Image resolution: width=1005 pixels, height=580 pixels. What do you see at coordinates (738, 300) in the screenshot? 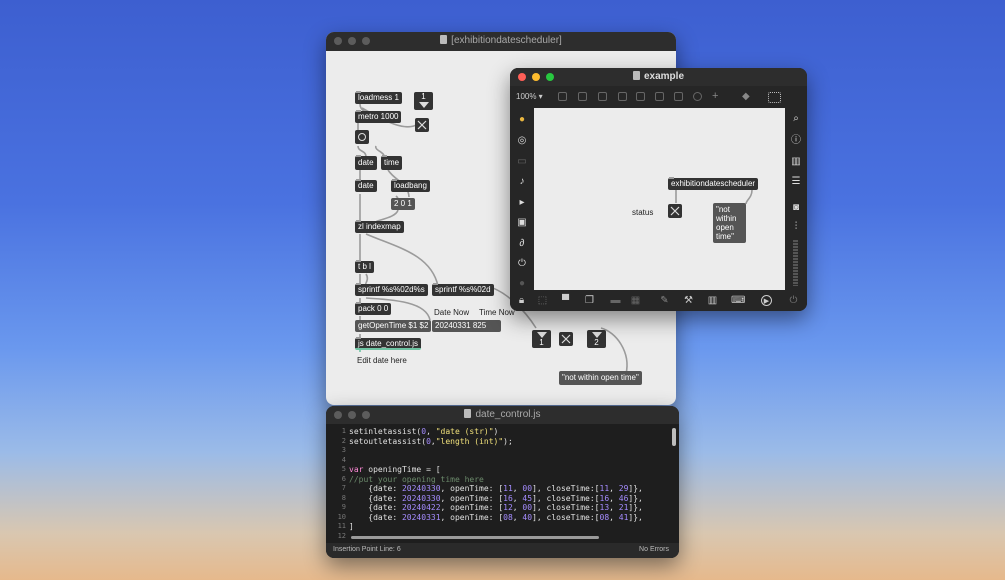
I see `keyboard-icon: ⌨` at bounding box center [738, 300].